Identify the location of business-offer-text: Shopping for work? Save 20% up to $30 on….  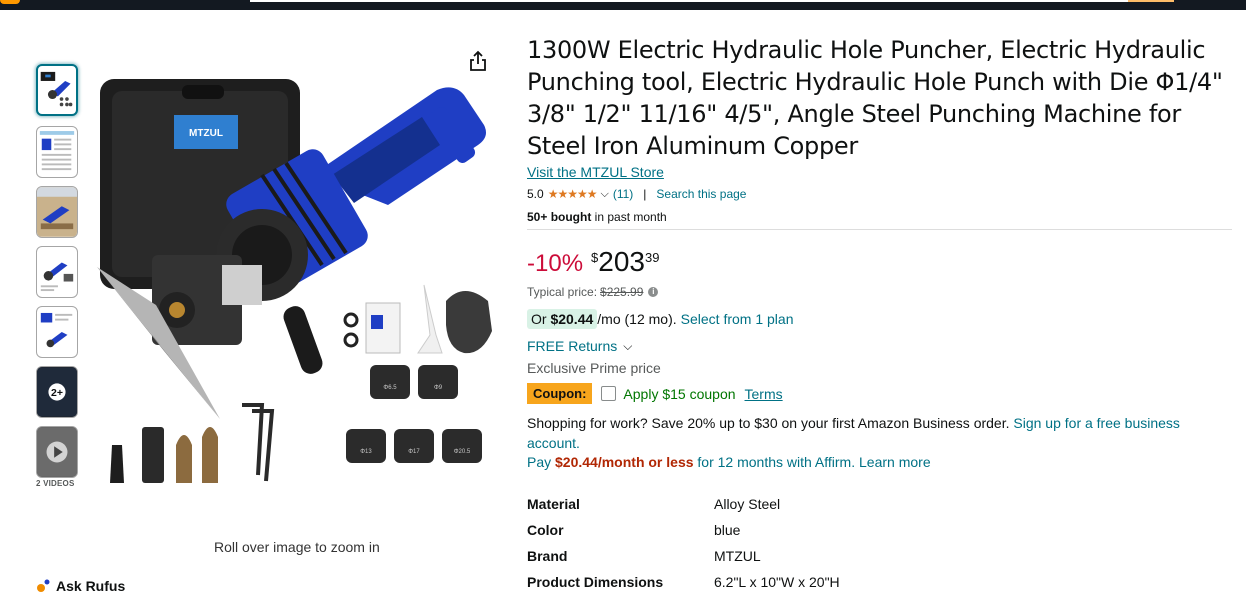
(770, 423).